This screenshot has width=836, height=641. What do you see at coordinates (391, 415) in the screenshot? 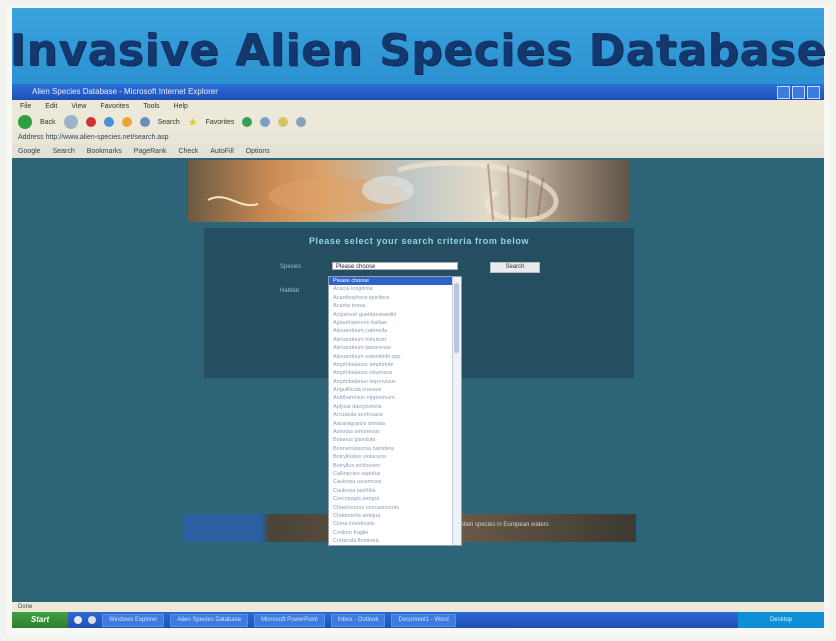
I see `dropdown-option: Arcuatula senhousia` at bounding box center [391, 415].